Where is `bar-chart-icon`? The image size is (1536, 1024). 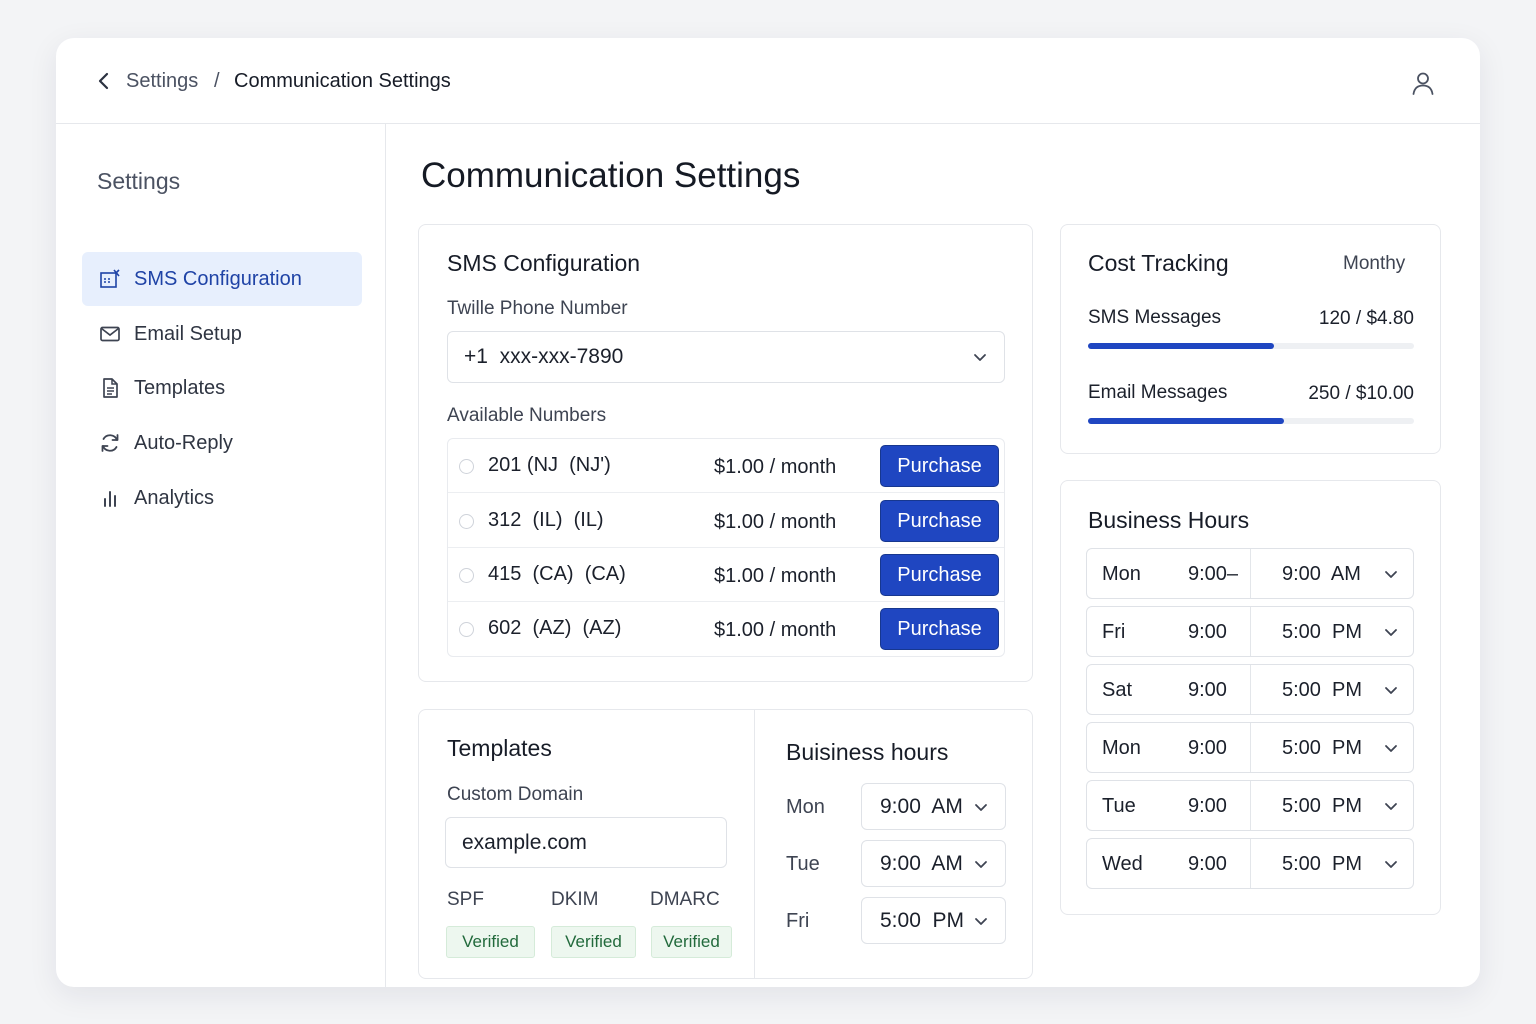 bar-chart-icon is located at coordinates (110, 499).